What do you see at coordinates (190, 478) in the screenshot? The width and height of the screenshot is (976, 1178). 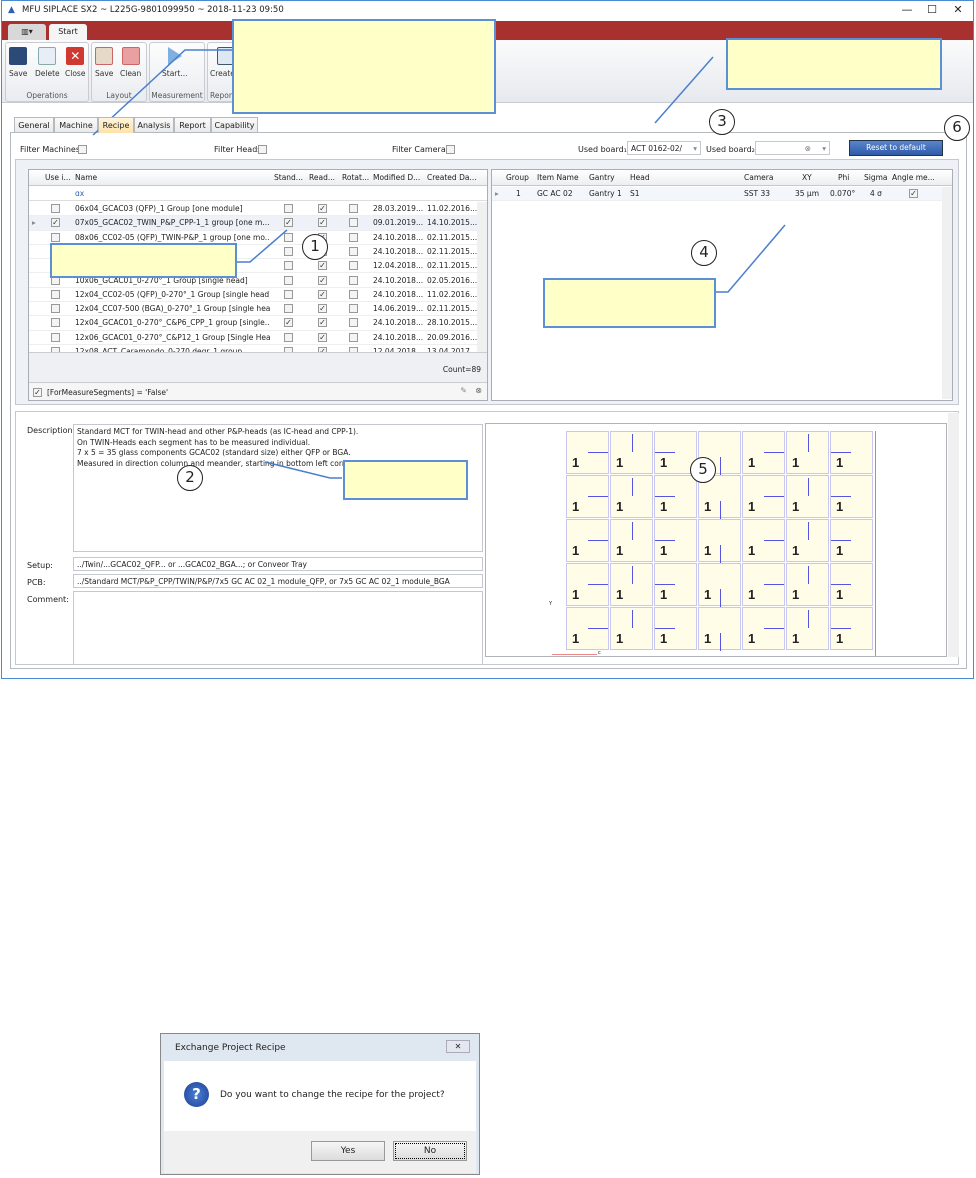 I see `callout-marker-2: 2` at bounding box center [190, 478].